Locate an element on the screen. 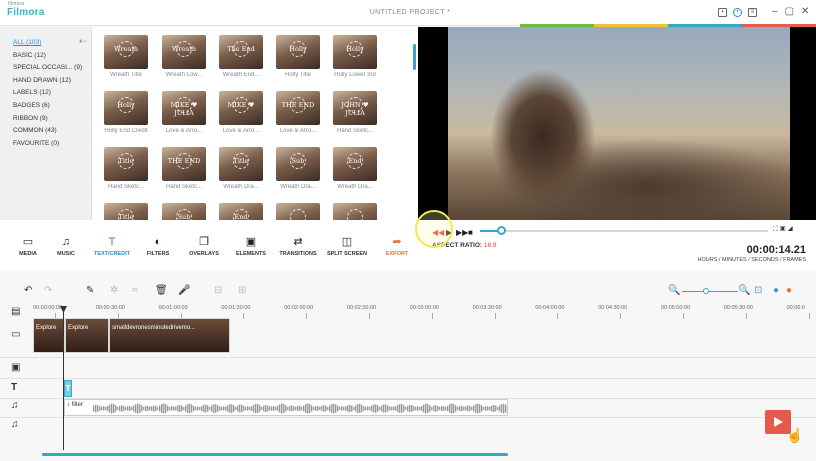 The image size is (816, 461). ruler-tick-label: 00:04:00:00 is located at coordinates (550, 308).